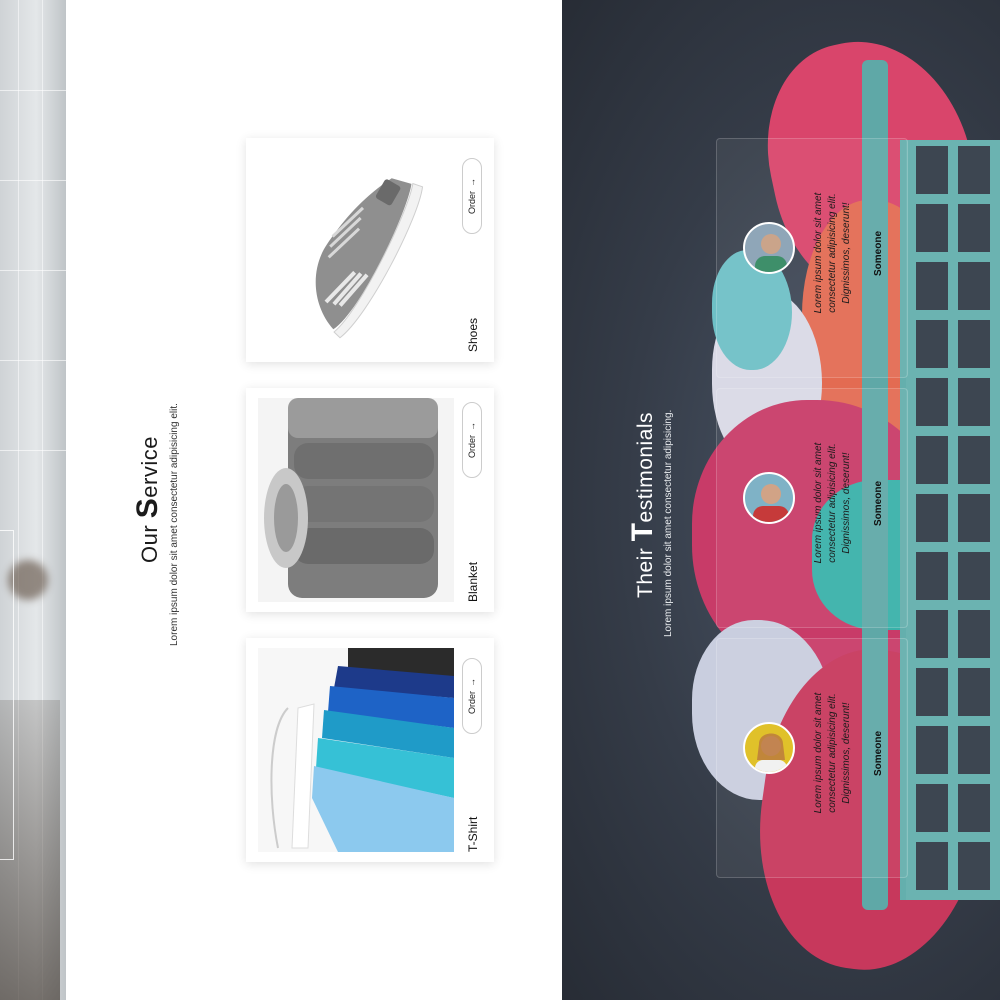  Describe the element at coordinates (356, 250) in the screenshot. I see `sneaker-image` at that location.